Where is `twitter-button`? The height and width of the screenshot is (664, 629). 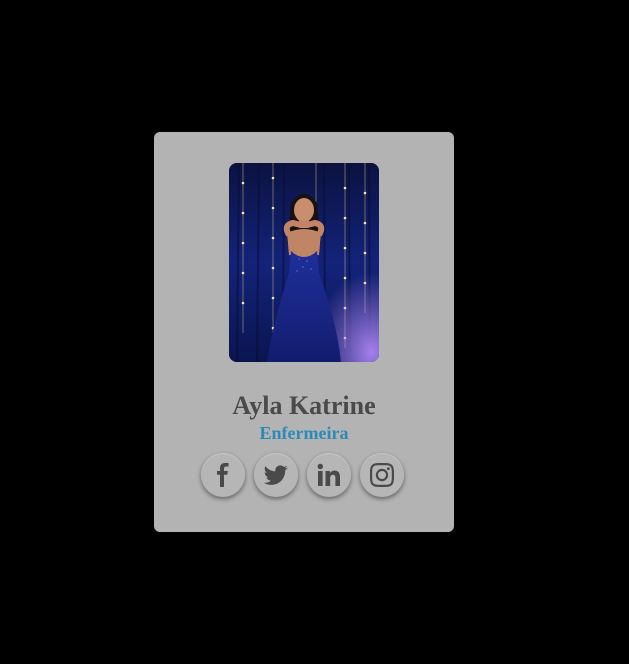 twitter-button is located at coordinates (276, 475).